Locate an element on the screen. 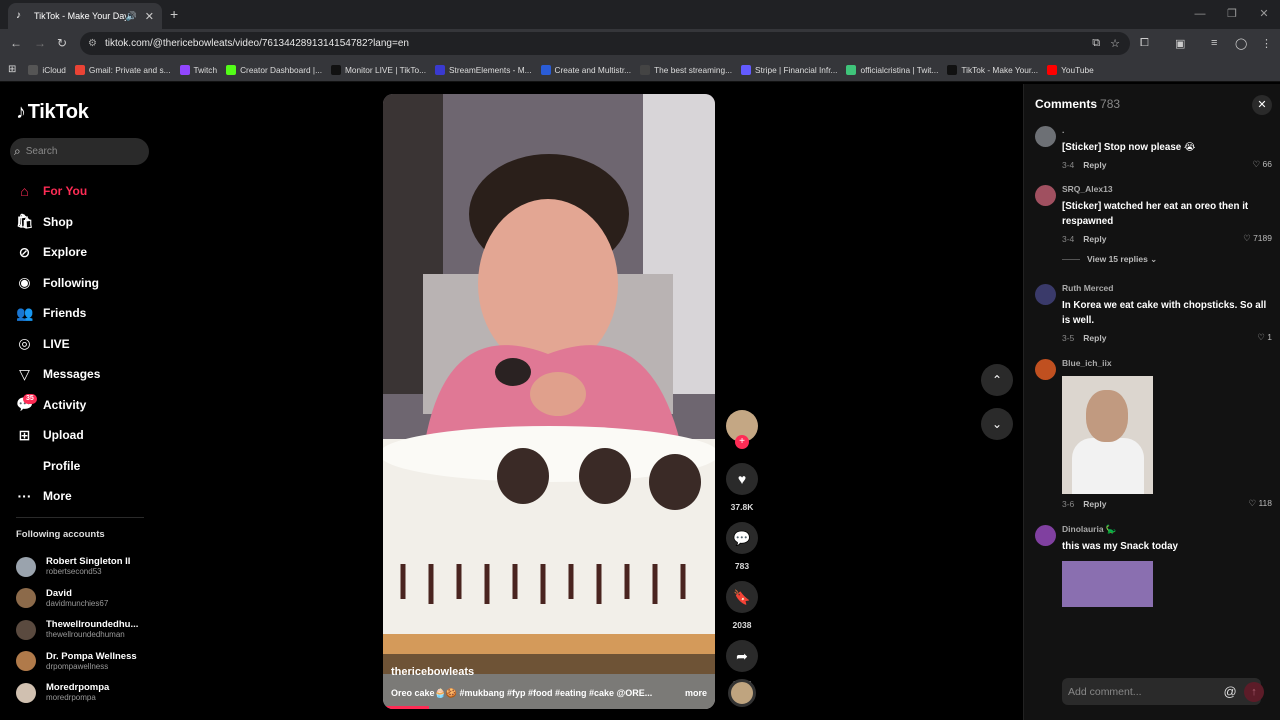 The height and width of the screenshot is (720, 1280). comment-like: ♡ 7189 is located at coordinates (1257, 238).